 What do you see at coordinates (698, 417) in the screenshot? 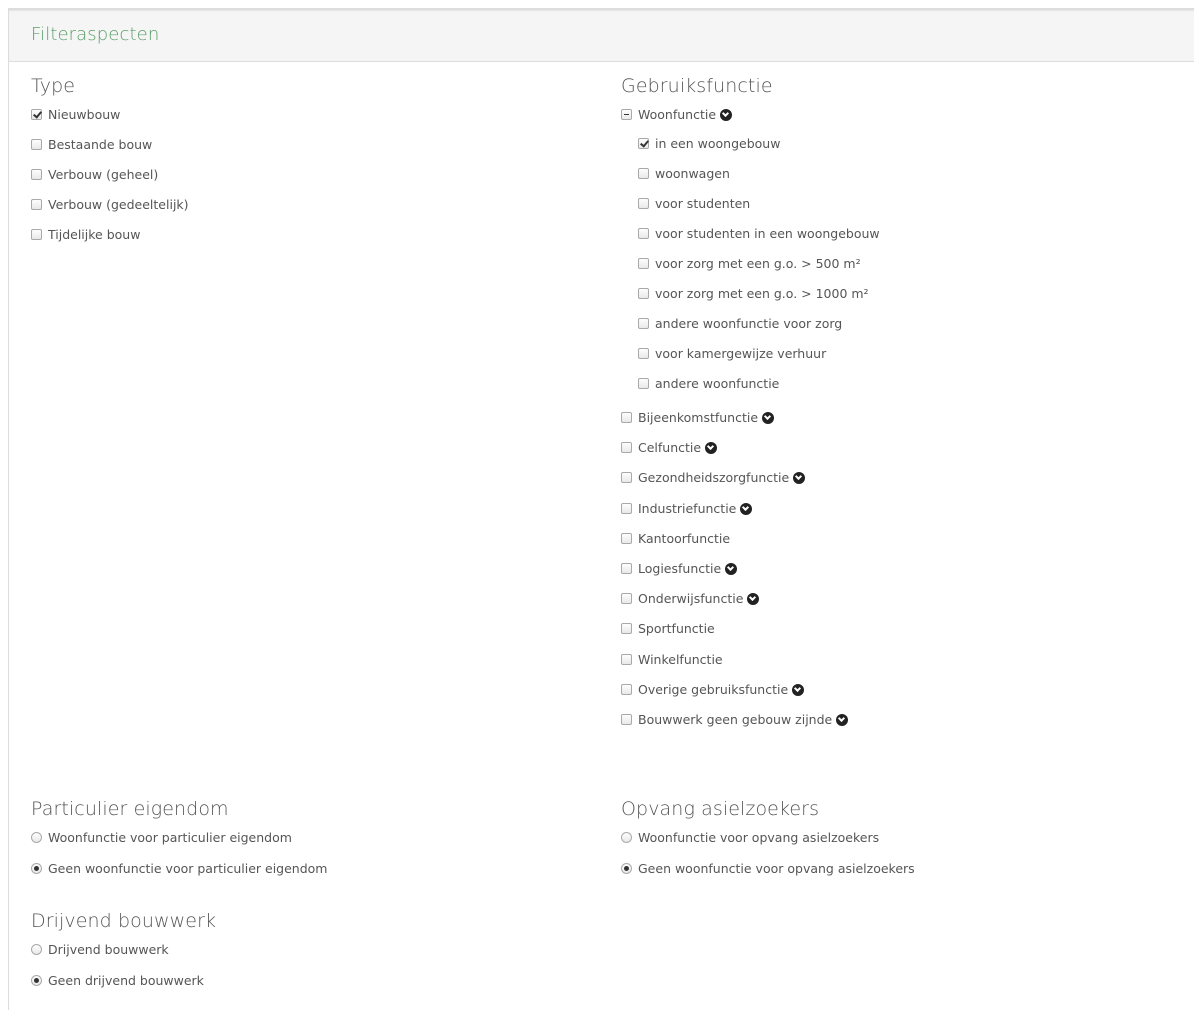
I see `option-label: Bijeenkomstfunctie` at bounding box center [698, 417].